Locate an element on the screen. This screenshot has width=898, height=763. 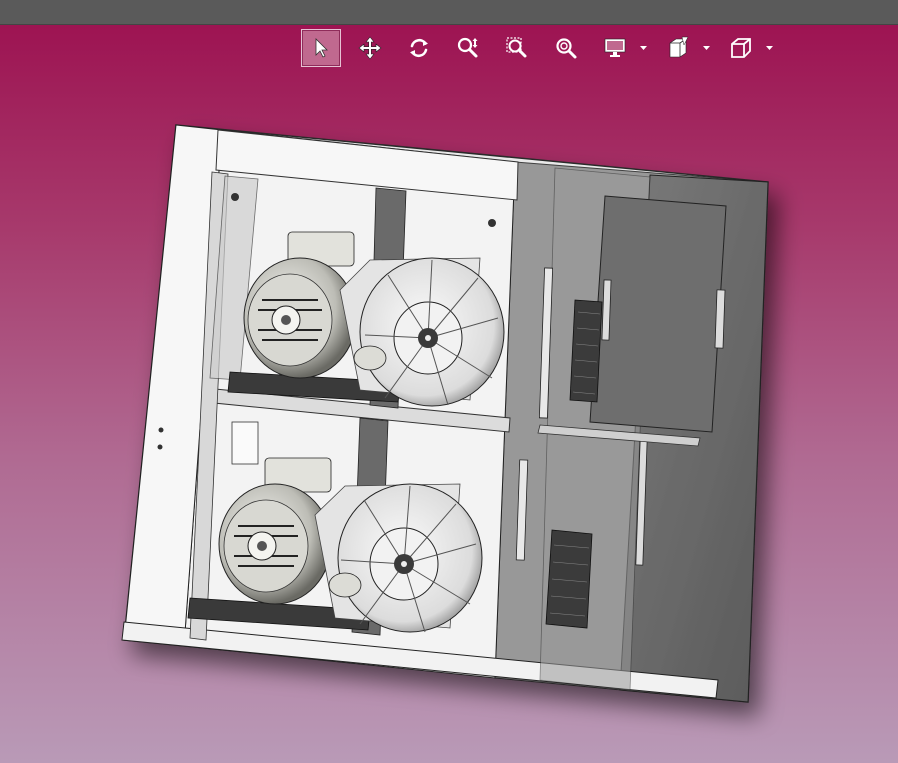
zoom-window-icon is located at coordinates (516, 47).